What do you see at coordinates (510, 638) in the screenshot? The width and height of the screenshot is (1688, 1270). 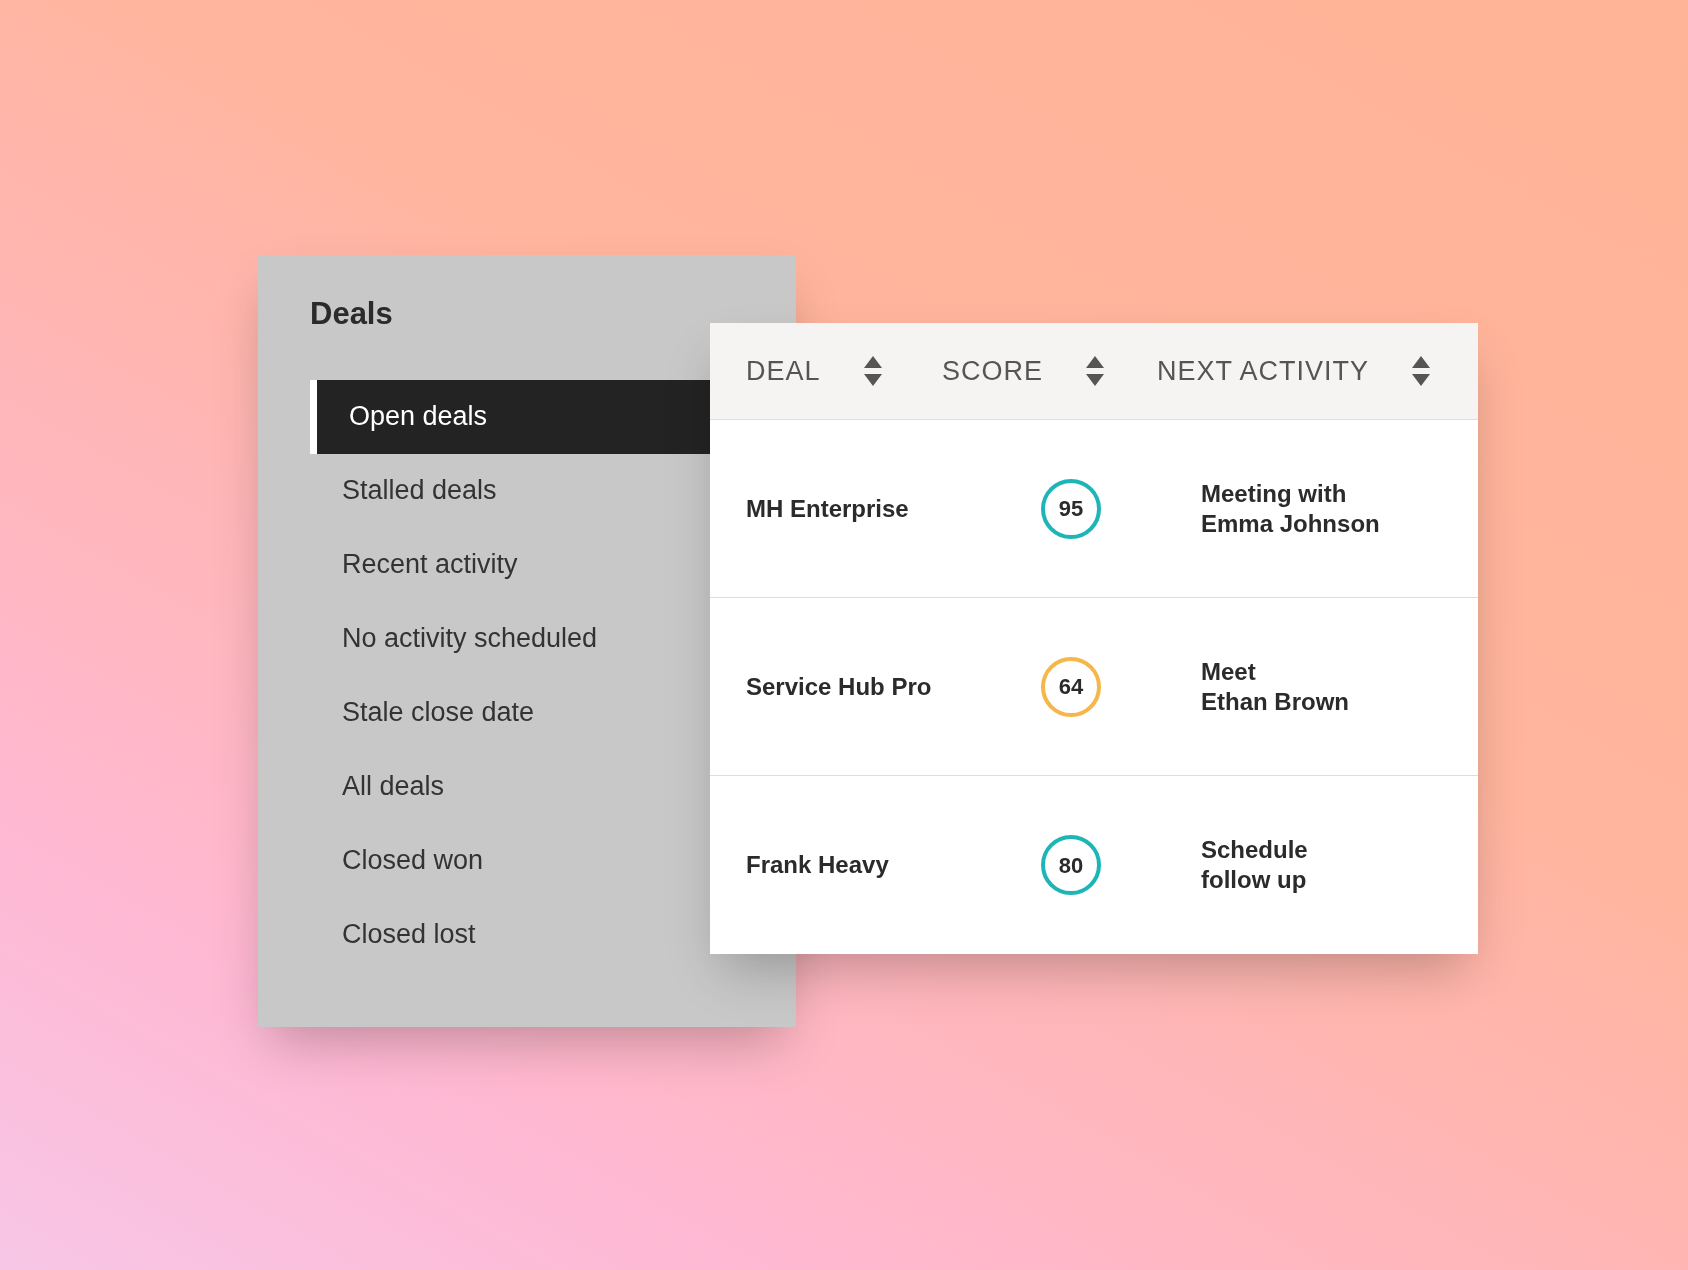 I see `sidebar-item: No activity scheduled` at bounding box center [510, 638].